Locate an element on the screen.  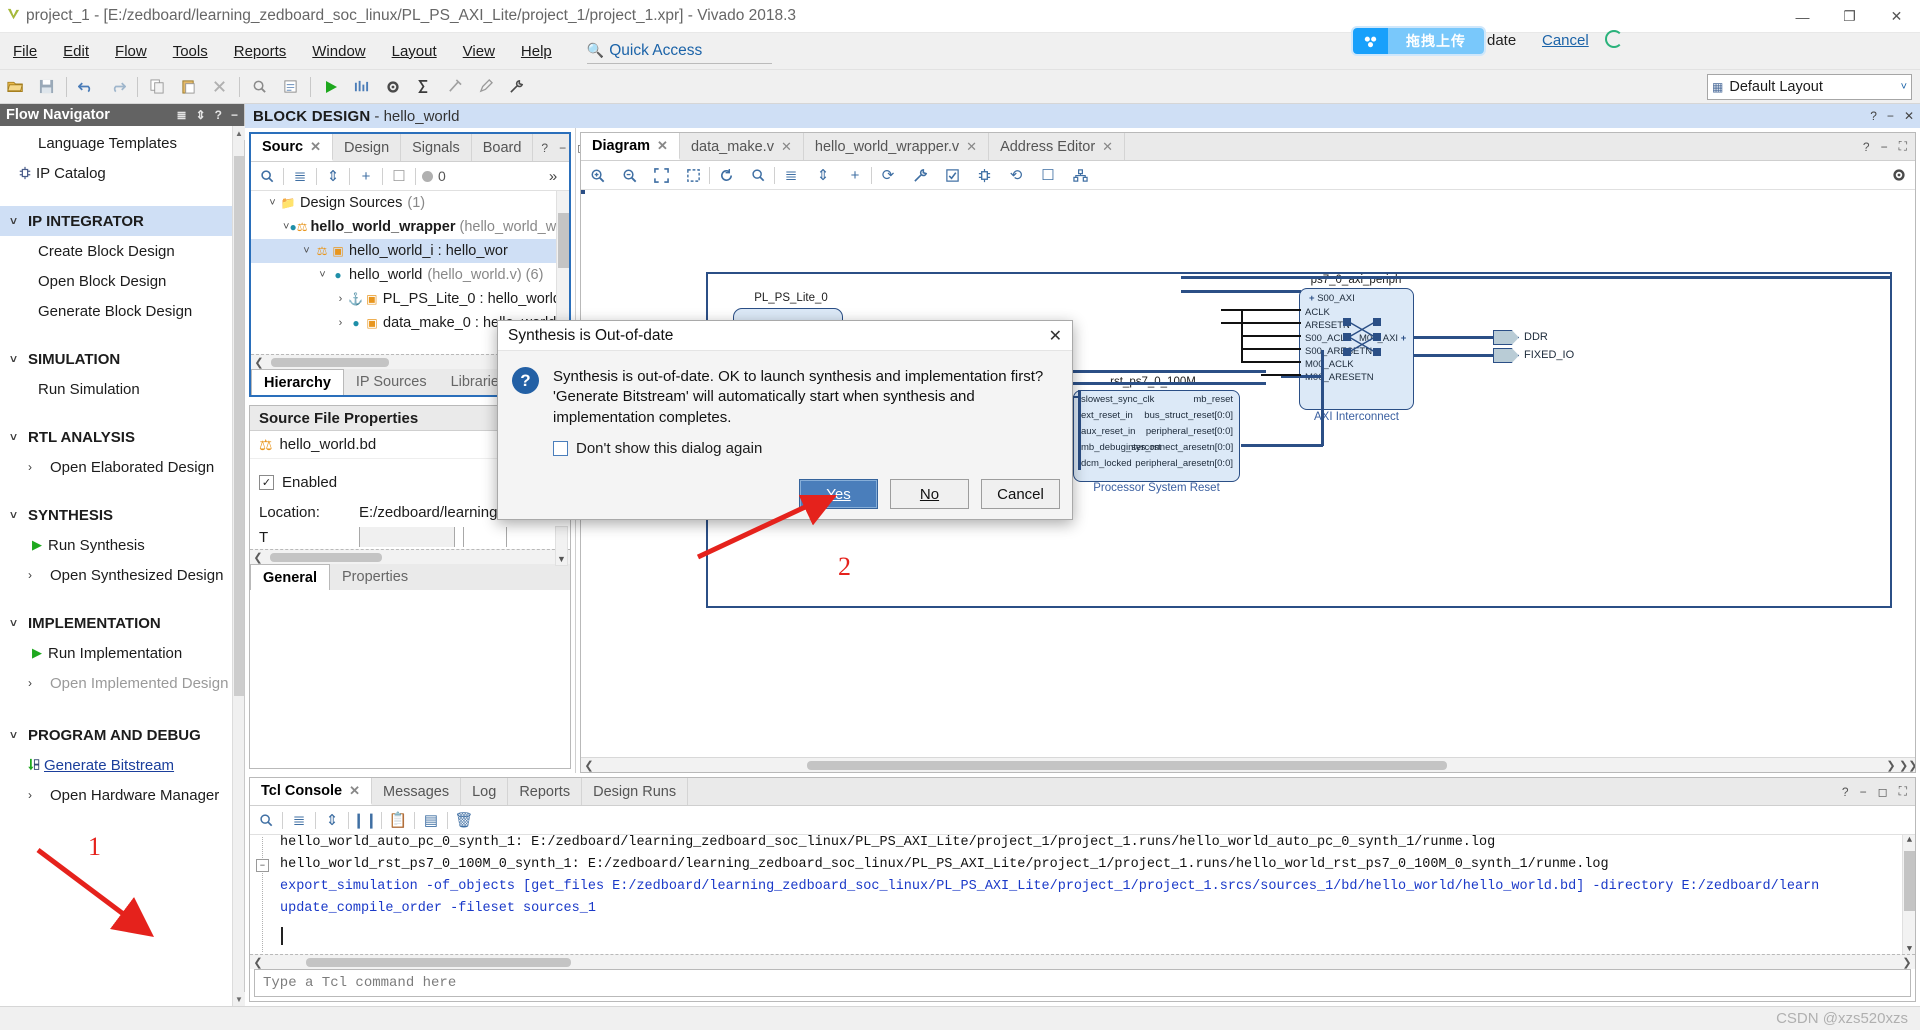
tab-design: Design is located at coordinates (367, 147).